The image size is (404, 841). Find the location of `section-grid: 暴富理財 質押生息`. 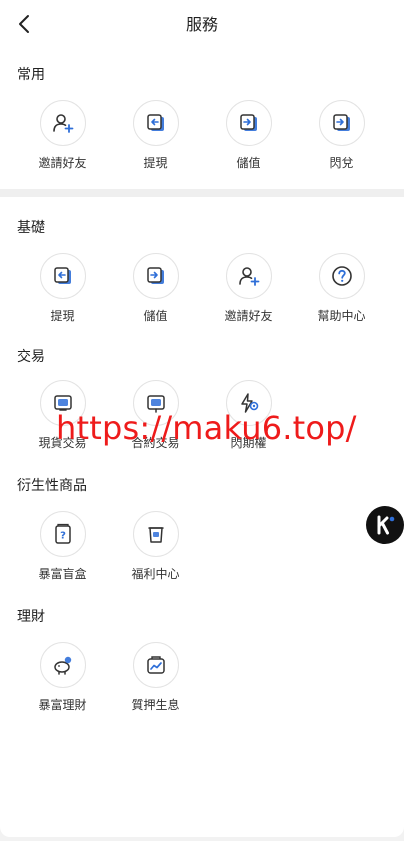

section-grid: 暴富理財 質押生息 is located at coordinates (202, 677).